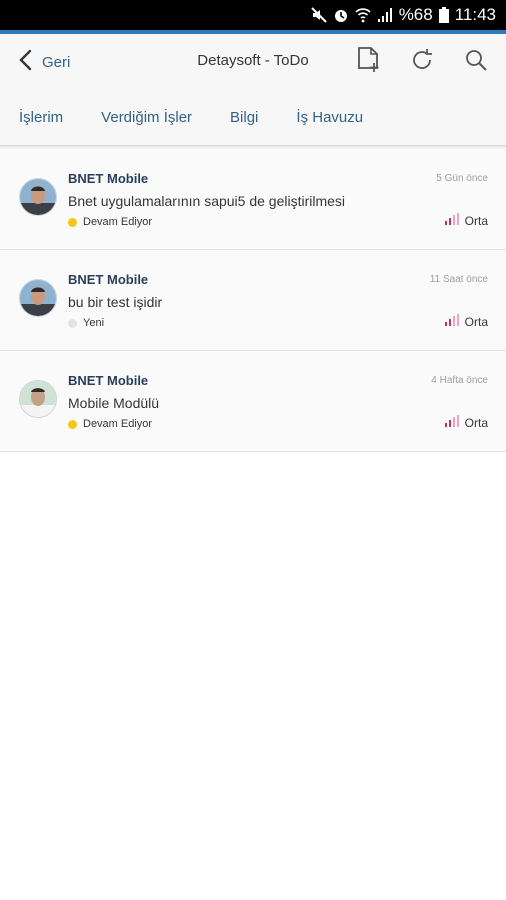 The image size is (506, 900). I want to click on status-bar: %68 11:43, so click(253, 15).